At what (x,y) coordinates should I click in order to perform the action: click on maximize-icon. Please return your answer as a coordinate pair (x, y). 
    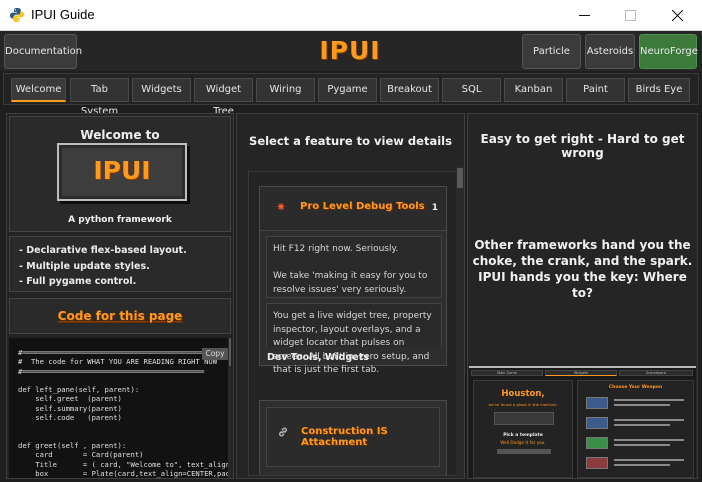
    Looking at the image, I should click on (630, 15).